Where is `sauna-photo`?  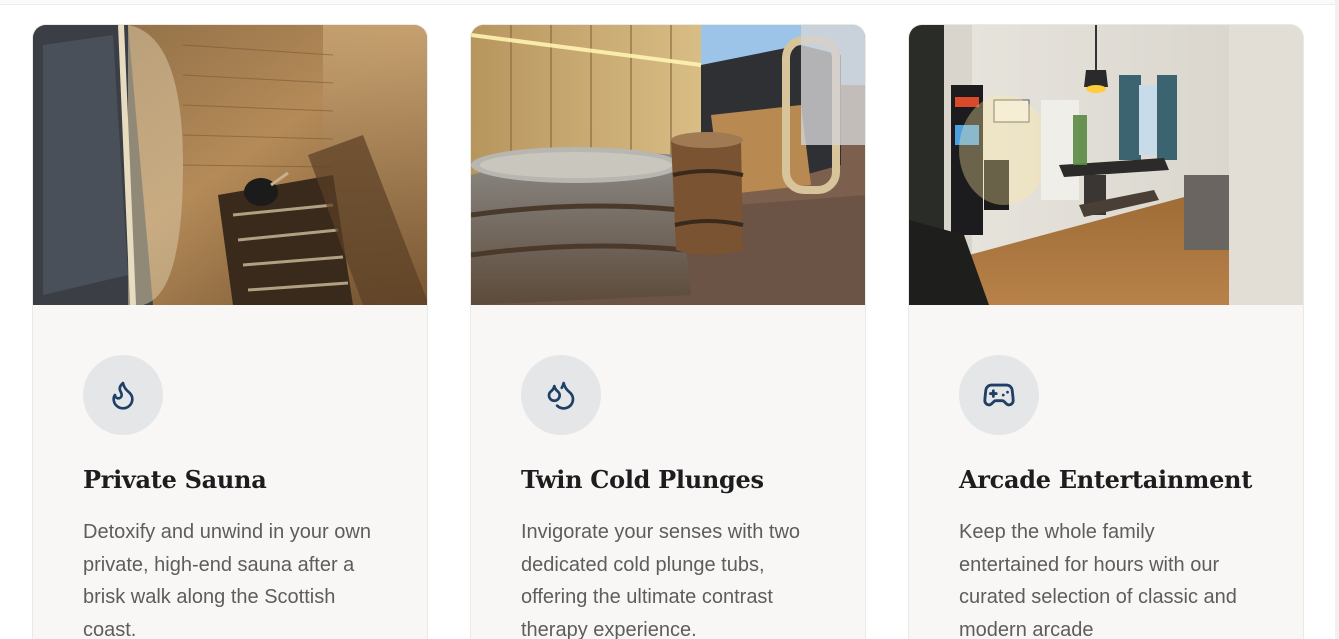 sauna-photo is located at coordinates (230, 165).